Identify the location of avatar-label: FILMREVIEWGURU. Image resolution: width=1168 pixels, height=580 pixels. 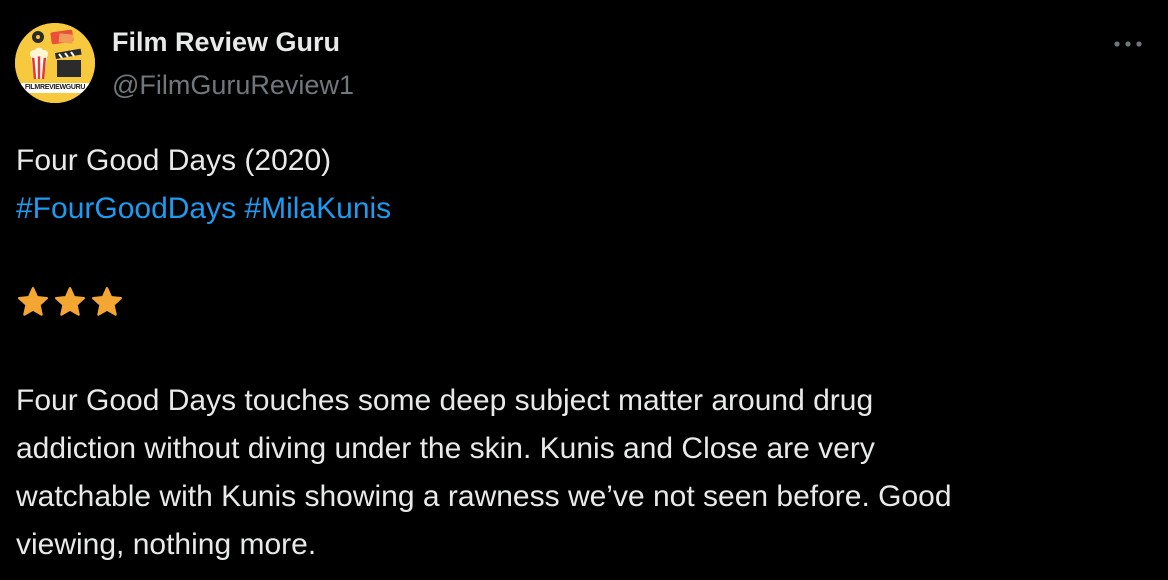
(55, 87).